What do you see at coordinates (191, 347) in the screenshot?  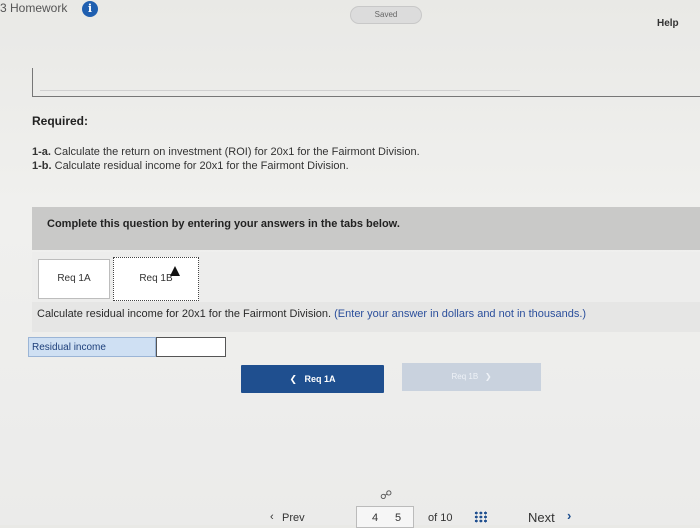 I see `residual-income-input` at bounding box center [191, 347].